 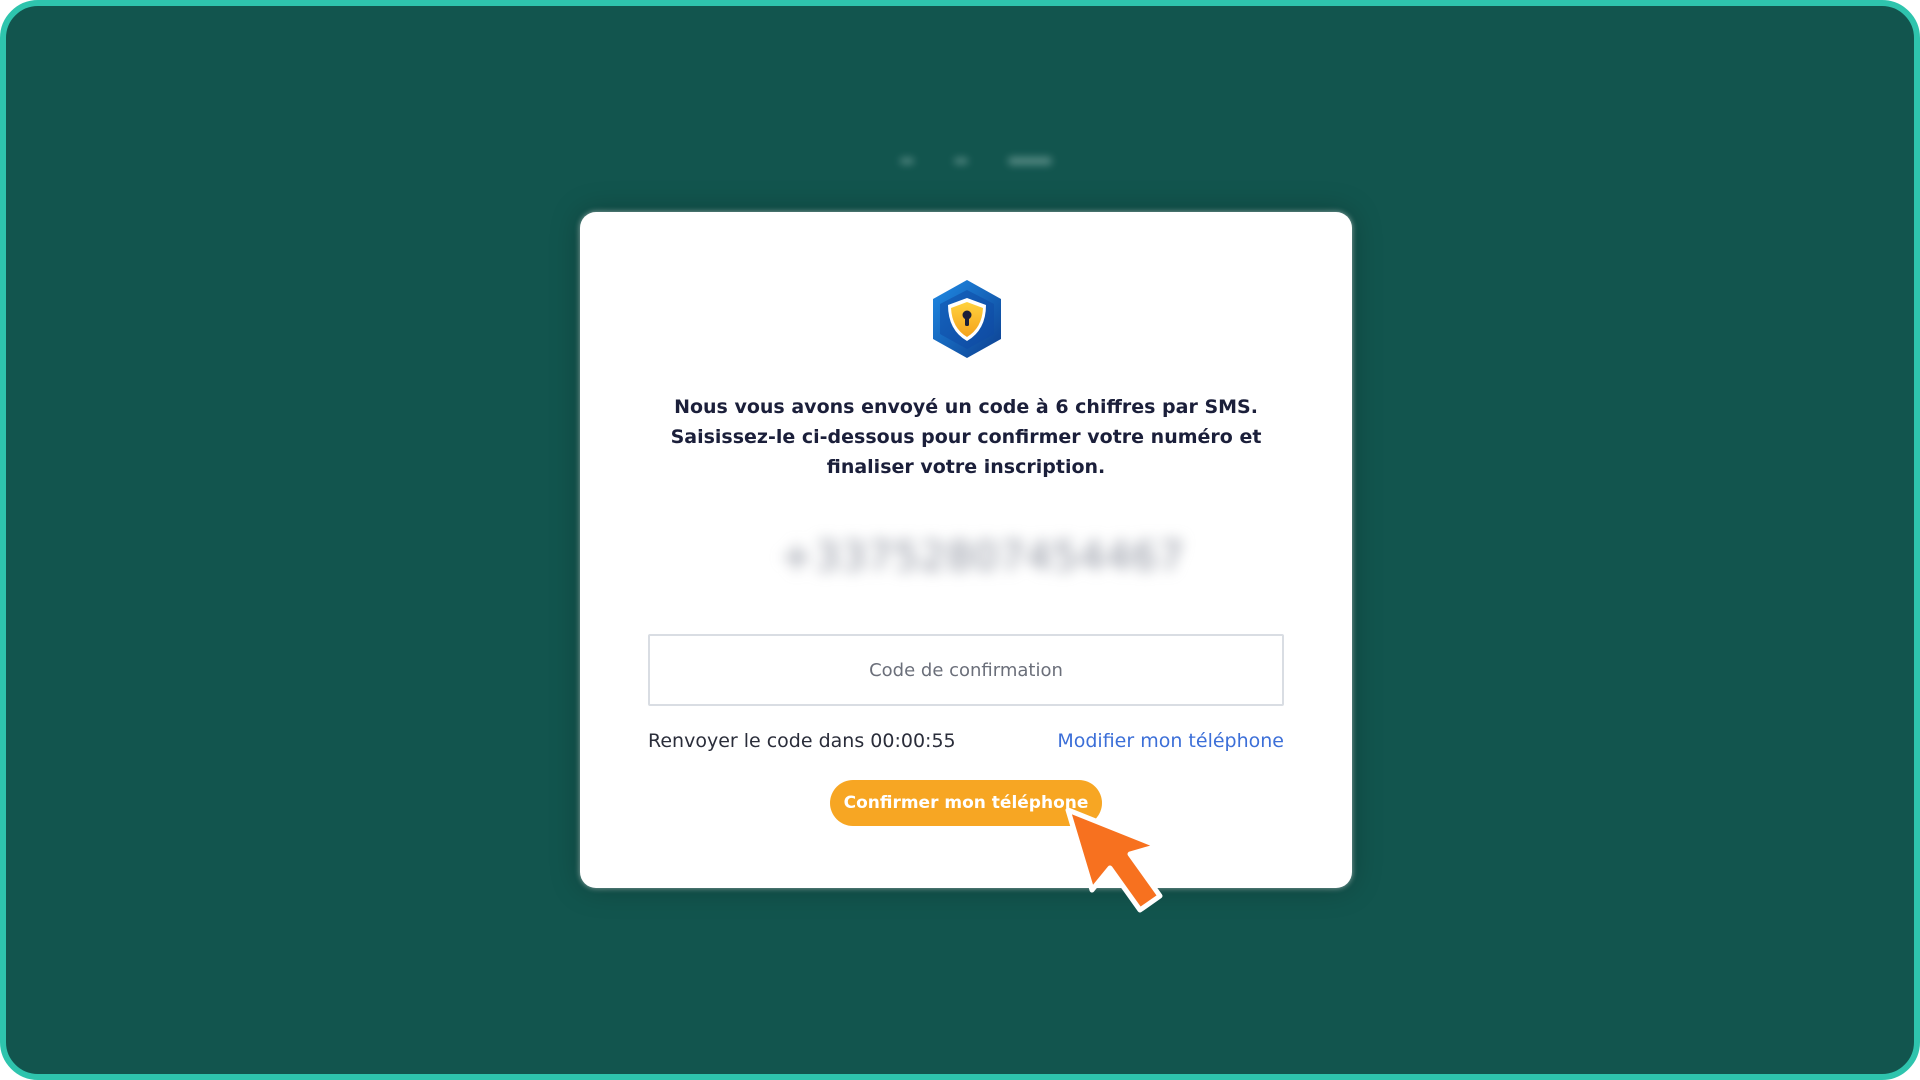 What do you see at coordinates (1030, 161) in the screenshot?
I see `background-nav-bar` at bounding box center [1030, 161].